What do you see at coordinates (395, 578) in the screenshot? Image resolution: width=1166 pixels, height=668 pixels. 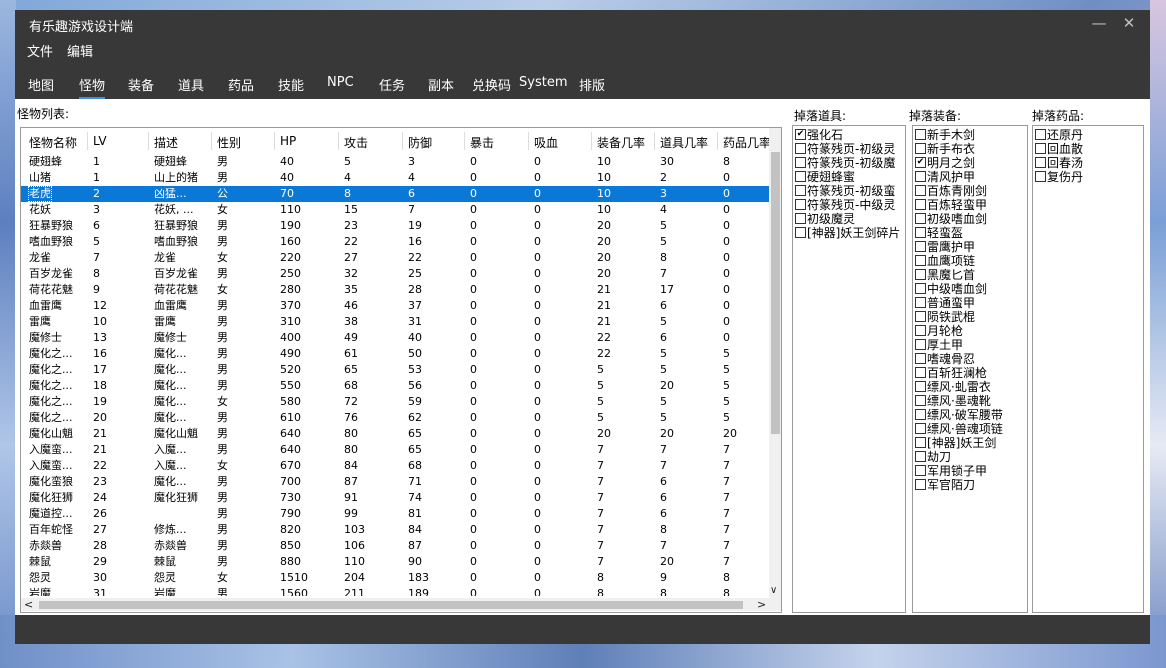 I see `table-row: 怨灵 30 怨灵 女 1510 204 183 0 0 8 9 8` at bounding box center [395, 578].